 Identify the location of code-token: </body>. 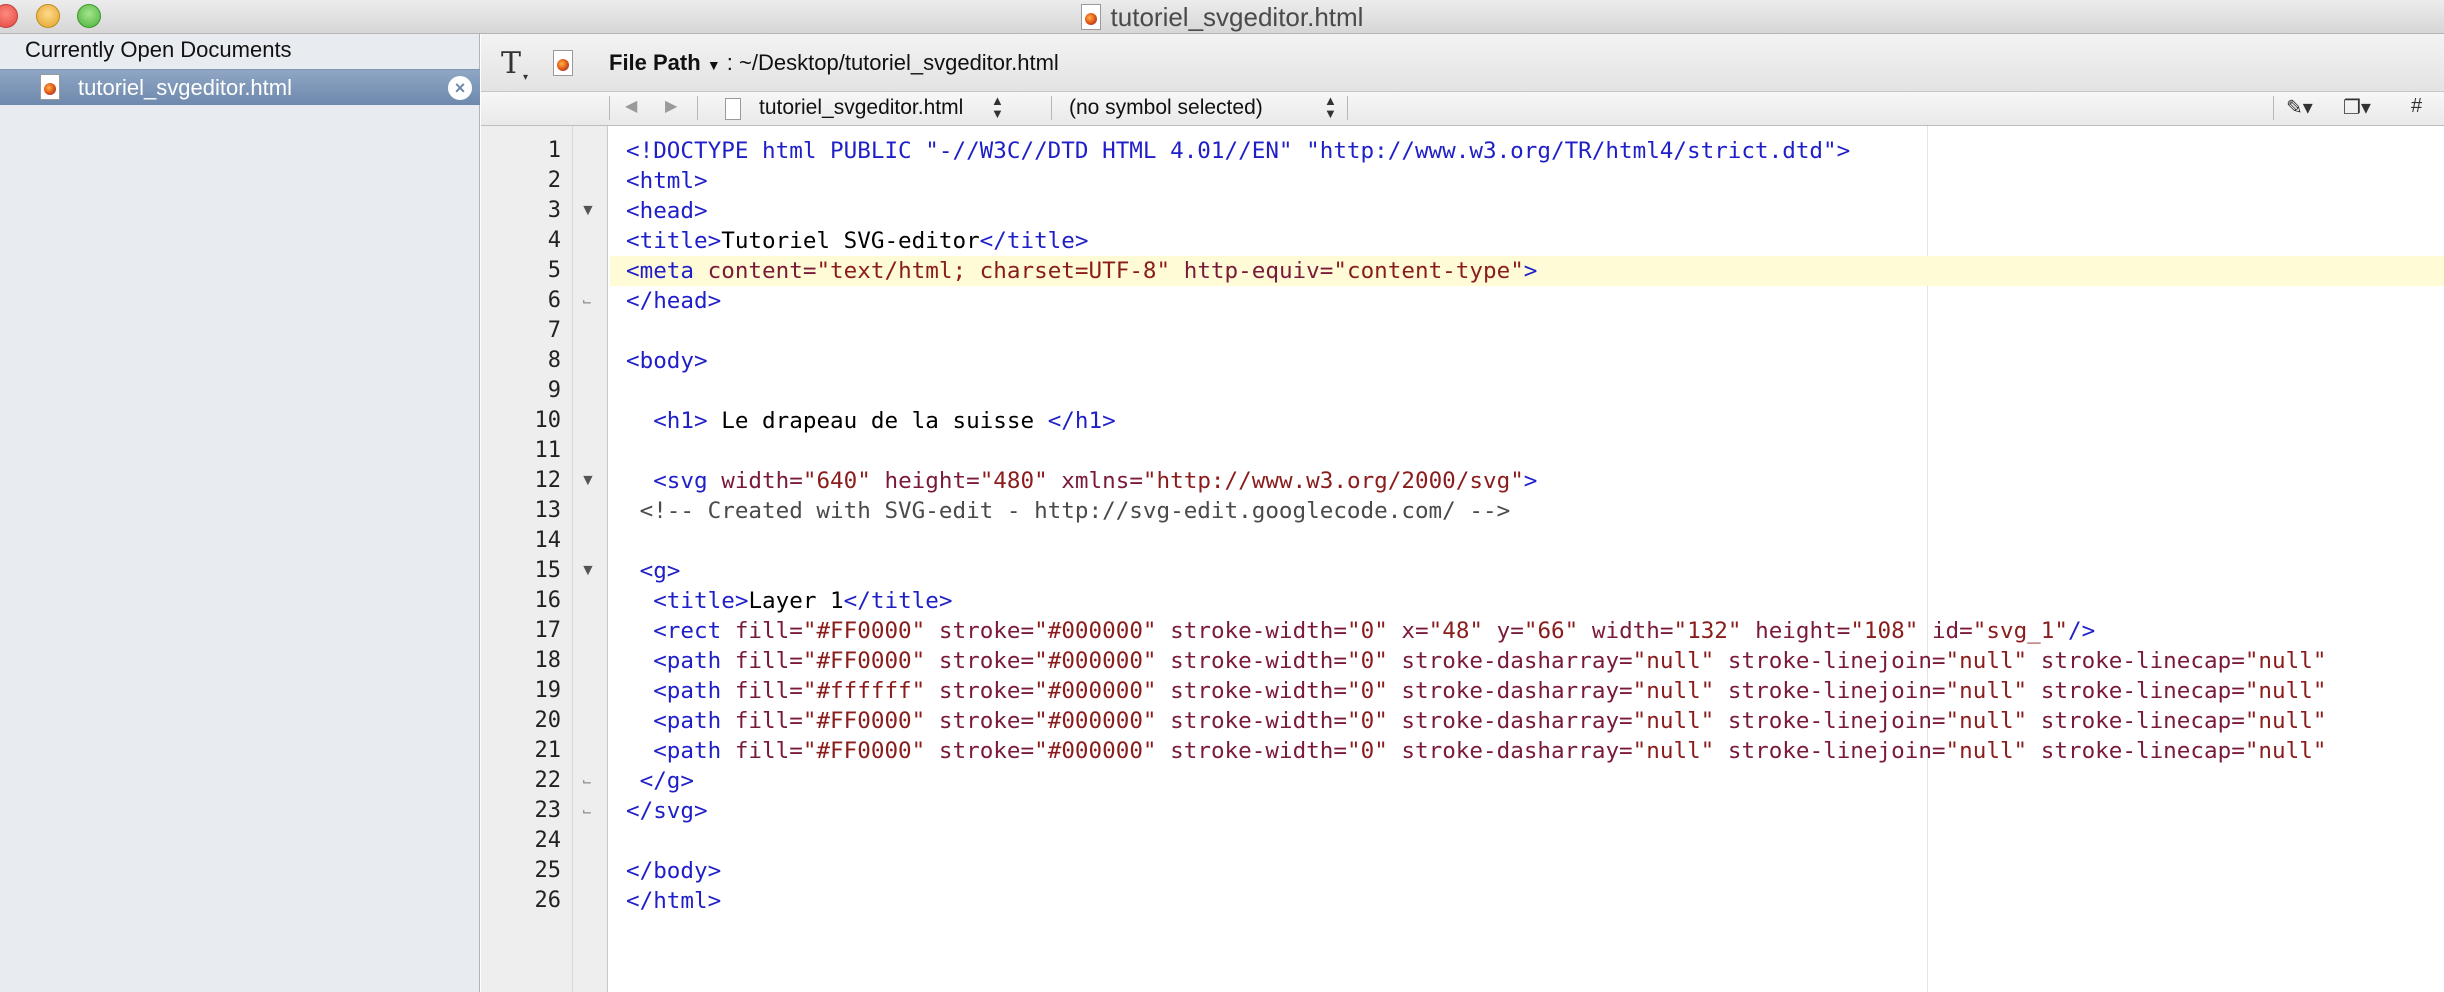
(674, 871).